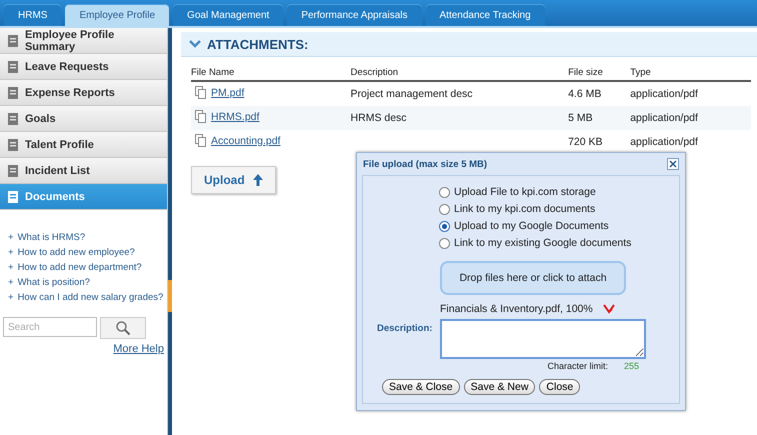 The width and height of the screenshot is (757, 435). Describe the element at coordinates (83, 145) in the screenshot. I see `sidebar-item: Talent Profile` at that location.